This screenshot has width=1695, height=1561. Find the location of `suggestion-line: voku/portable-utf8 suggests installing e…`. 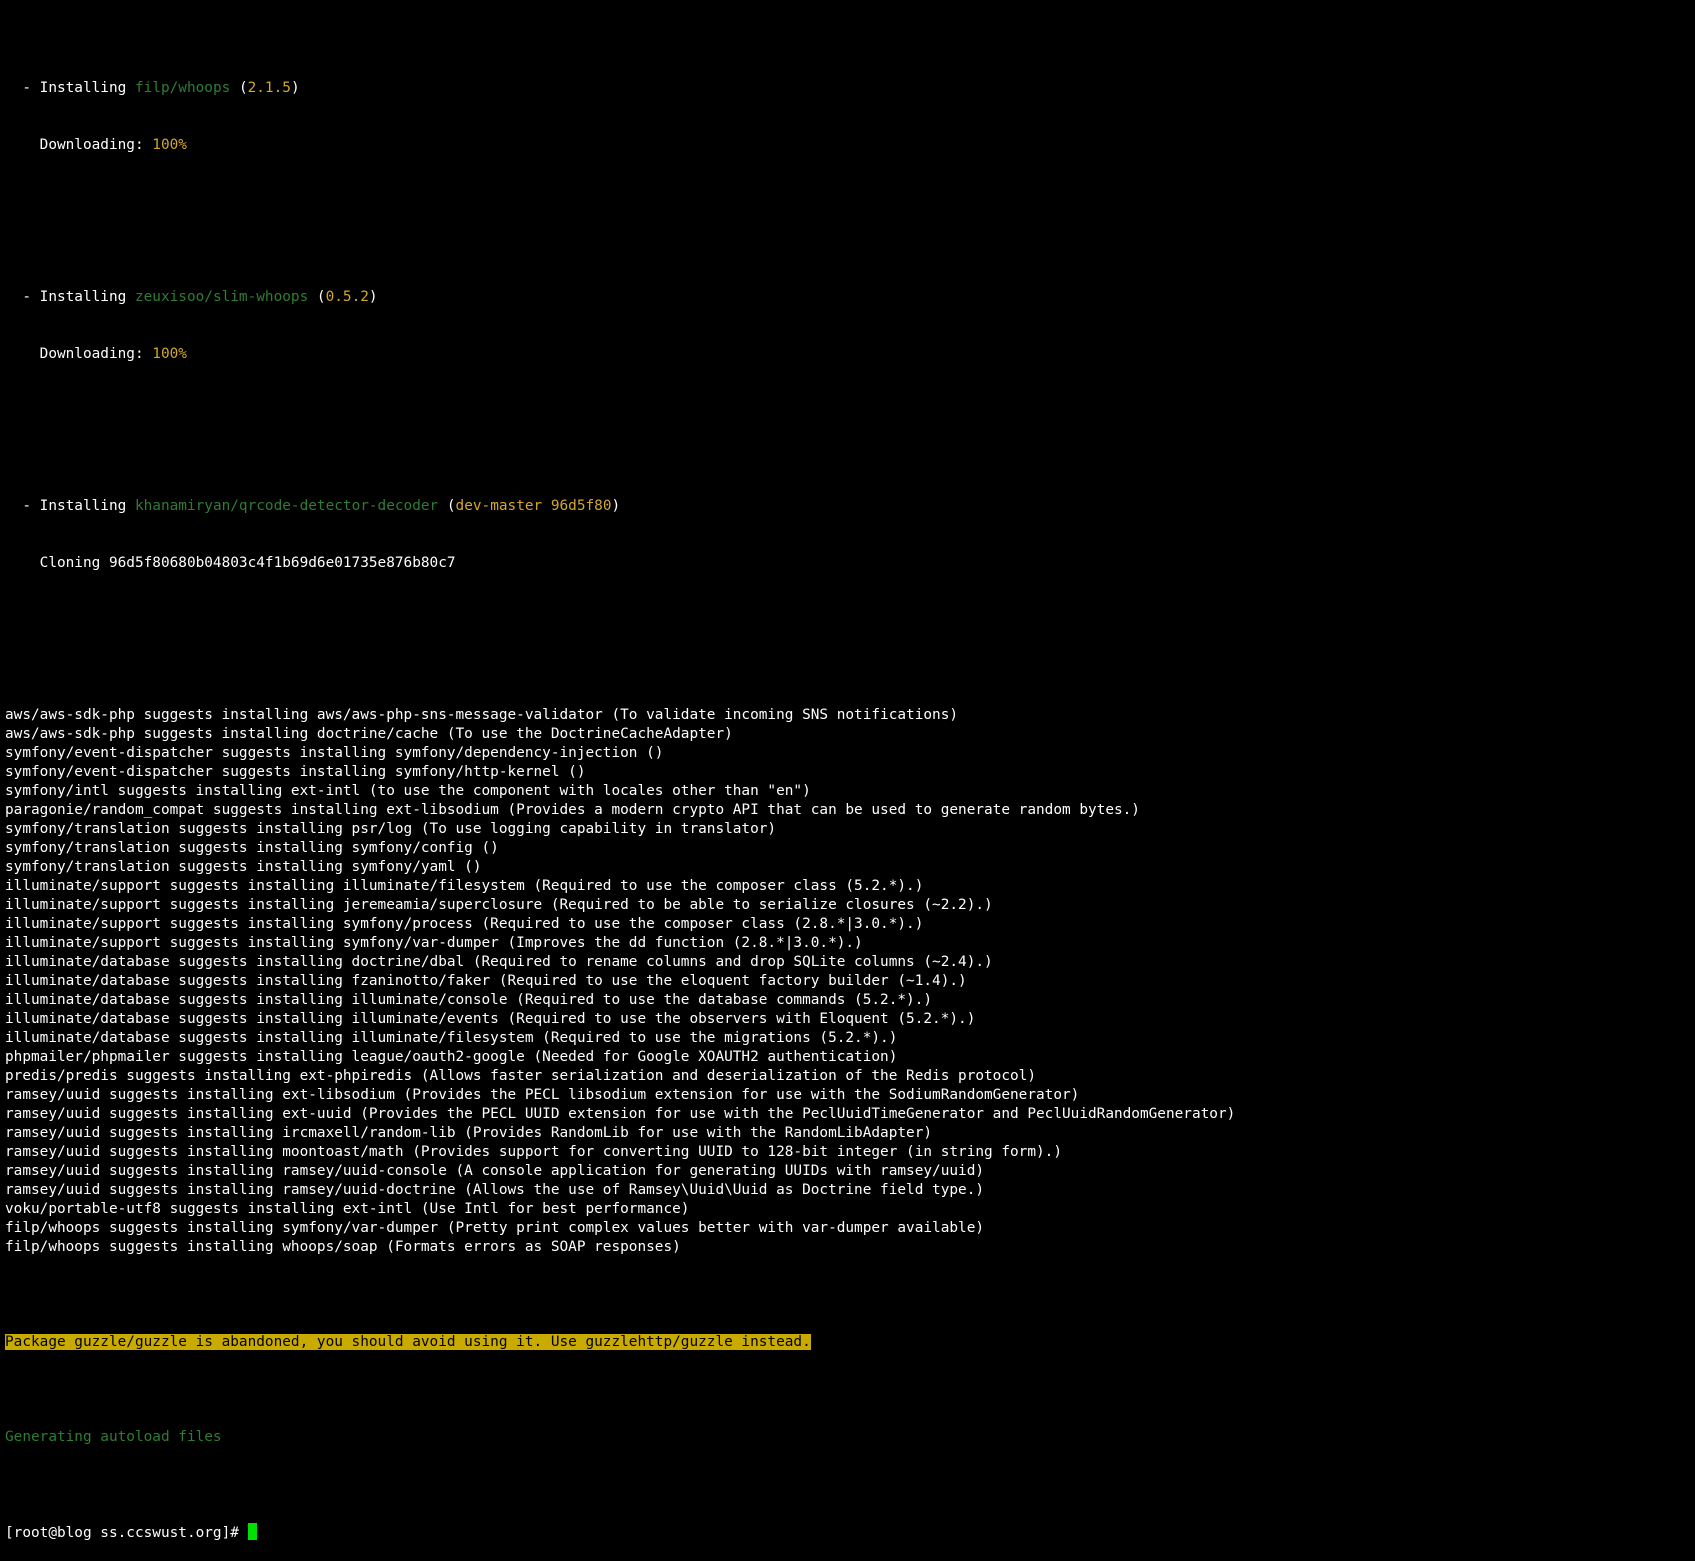

suggestion-line: voku/portable-utf8 suggests installing e… is located at coordinates (347, 1209).